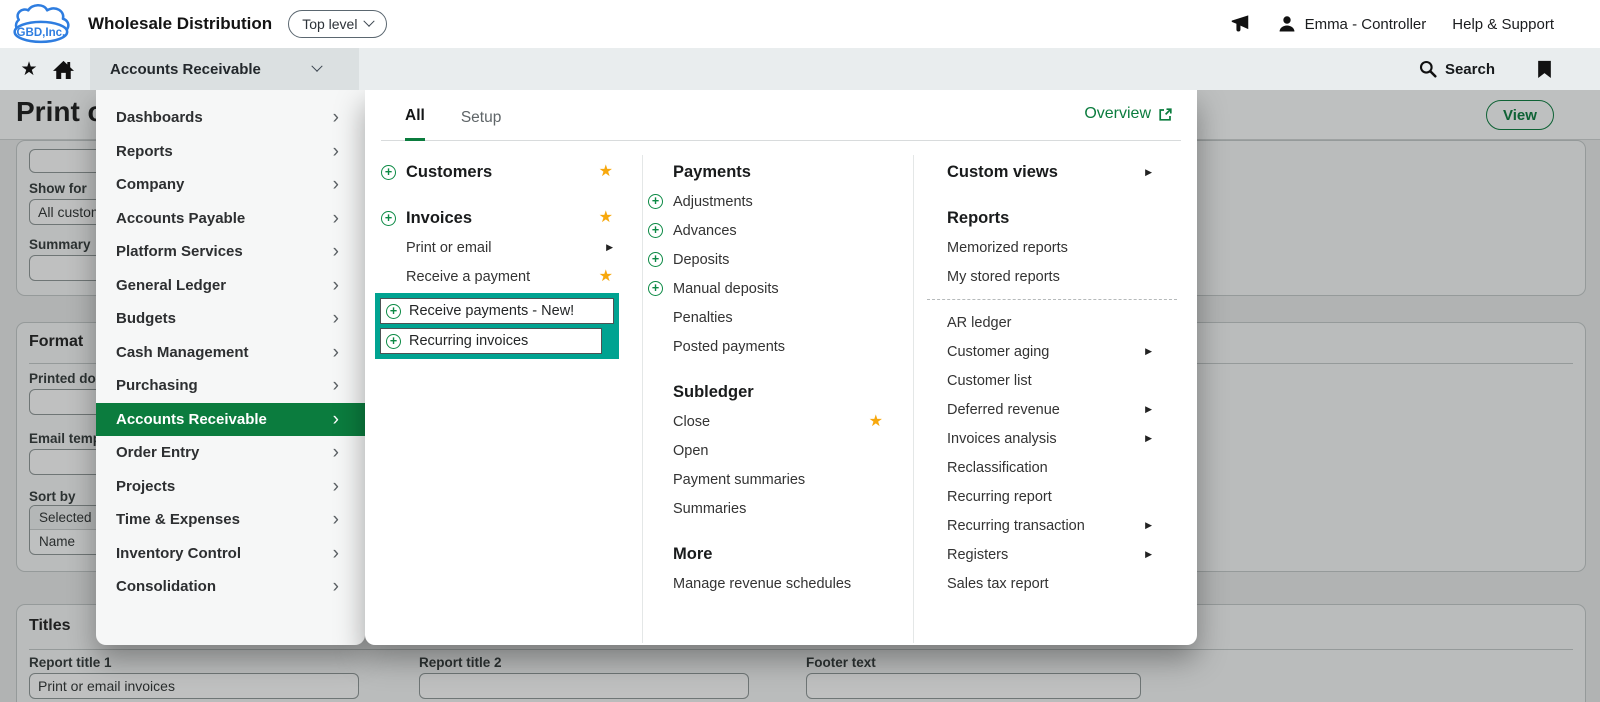 This screenshot has height=702, width=1600. Describe the element at coordinates (1058, 322) in the screenshot. I see `menu-item-ar-ledger: AR ledger` at that location.